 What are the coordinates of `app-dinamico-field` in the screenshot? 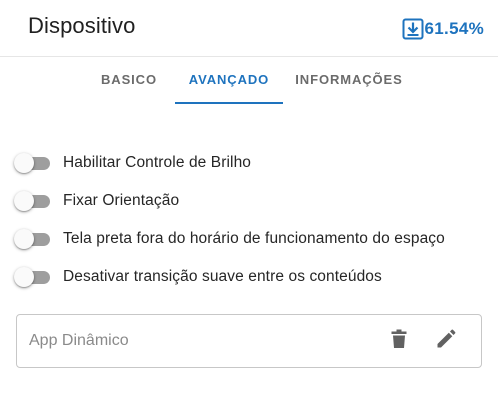 It's located at (249, 341).